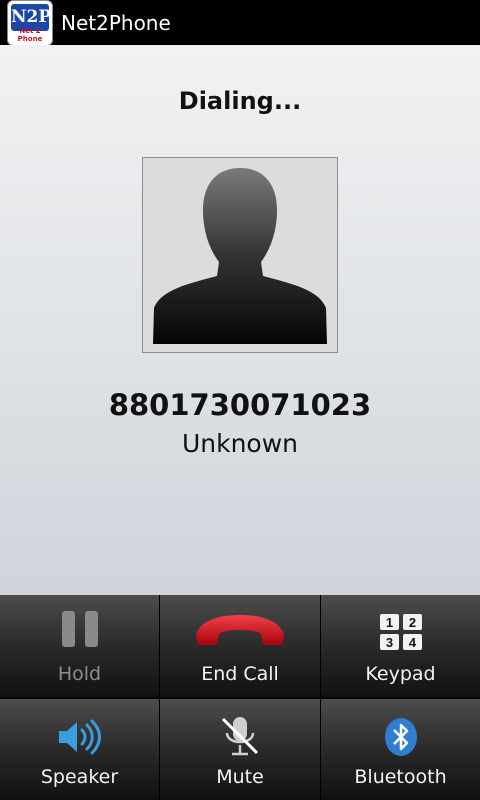 This screenshot has width=480, height=800. I want to click on default-silhouette-icon, so click(240, 255).